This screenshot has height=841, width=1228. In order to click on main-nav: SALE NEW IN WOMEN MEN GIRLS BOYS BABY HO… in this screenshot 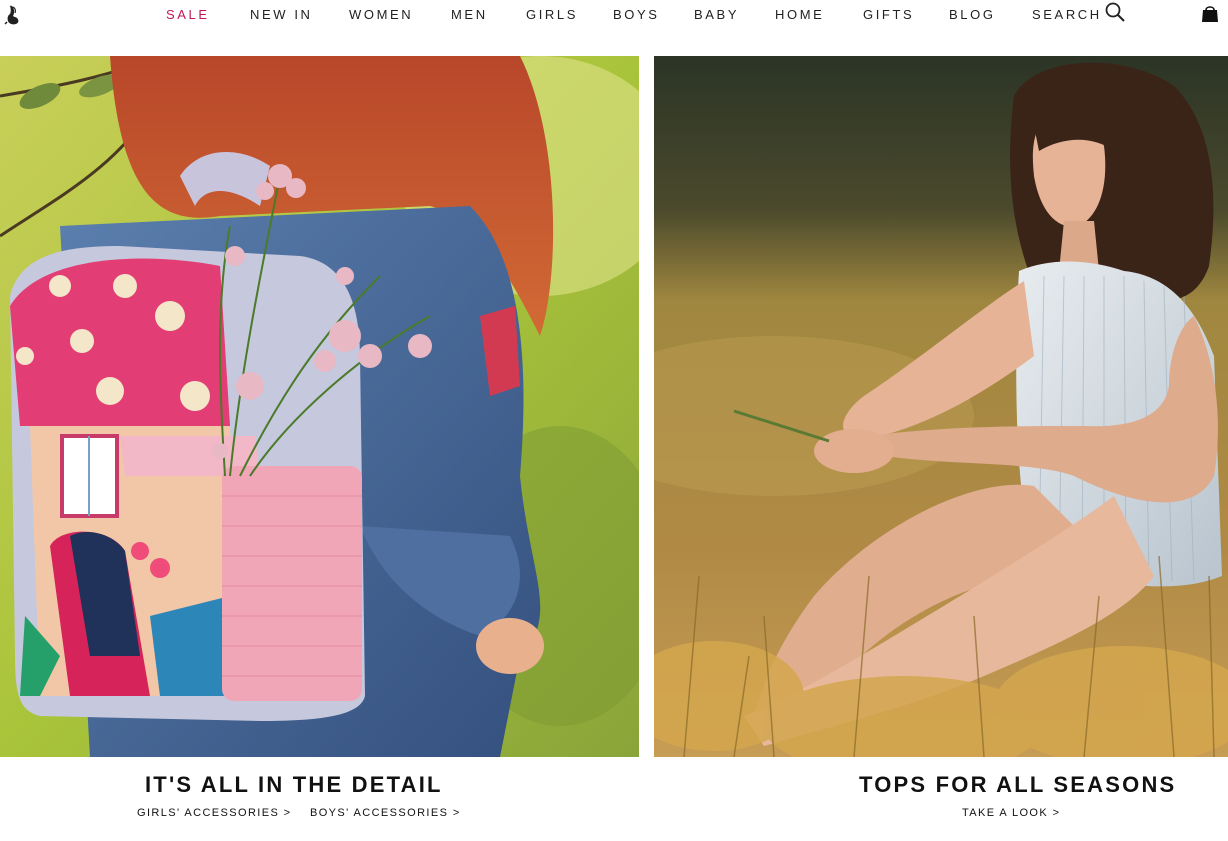, I will do `click(614, 15)`.